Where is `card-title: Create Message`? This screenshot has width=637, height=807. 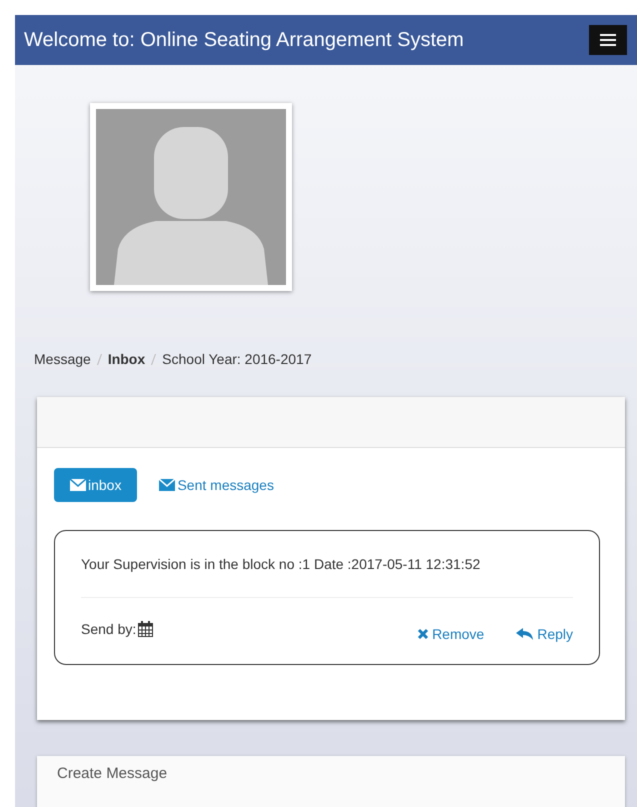
card-title: Create Message is located at coordinates (112, 773).